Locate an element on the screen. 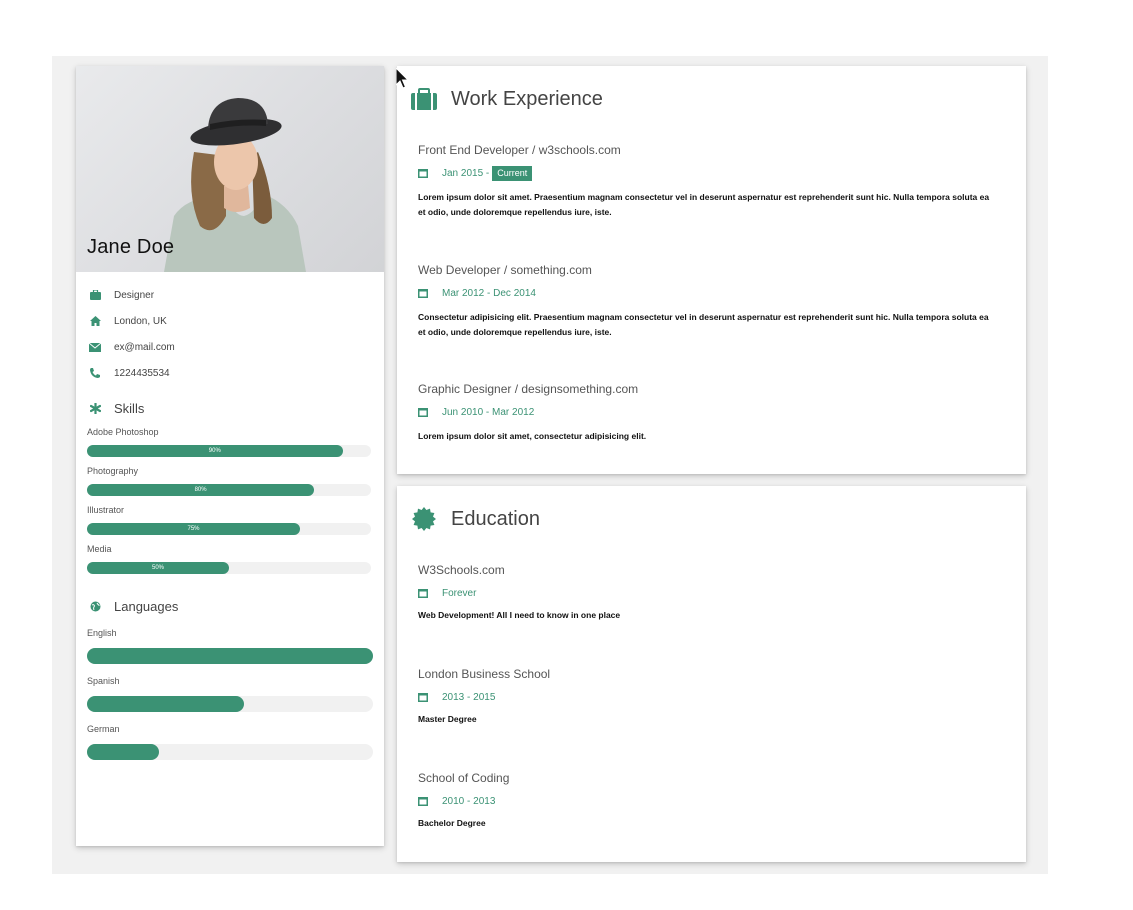 The image size is (1133, 910). education-title-label: Education is located at coordinates (495, 518).